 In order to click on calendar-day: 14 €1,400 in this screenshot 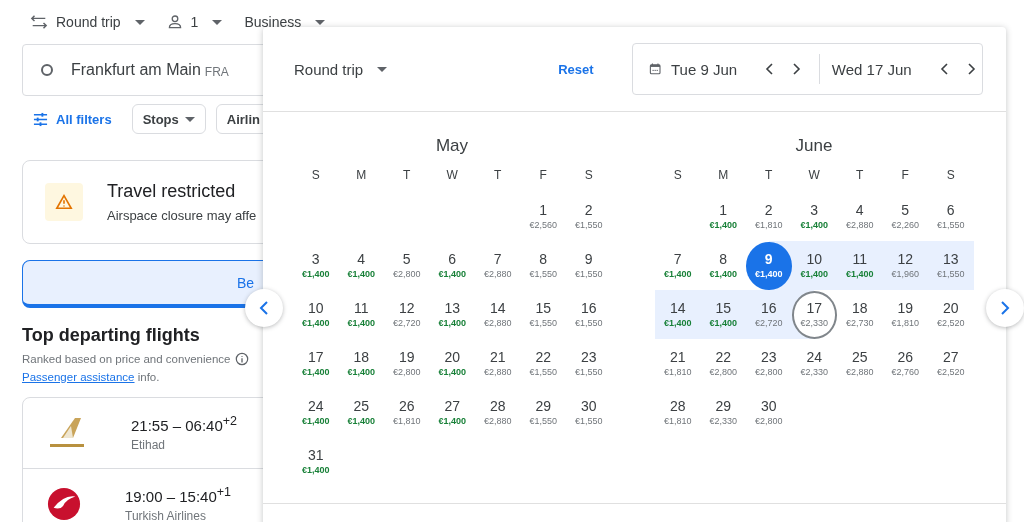, I will do `click(678, 314)`.